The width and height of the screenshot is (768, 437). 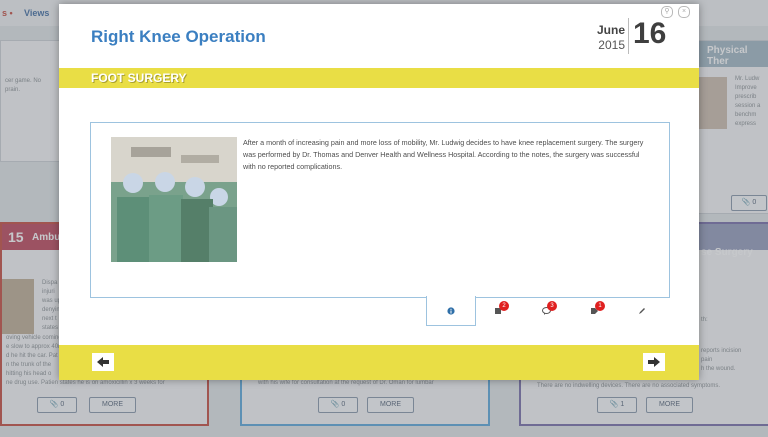 What do you see at coordinates (178, 36) in the screenshot?
I see `modal-title: Right Knee Operation` at bounding box center [178, 36].